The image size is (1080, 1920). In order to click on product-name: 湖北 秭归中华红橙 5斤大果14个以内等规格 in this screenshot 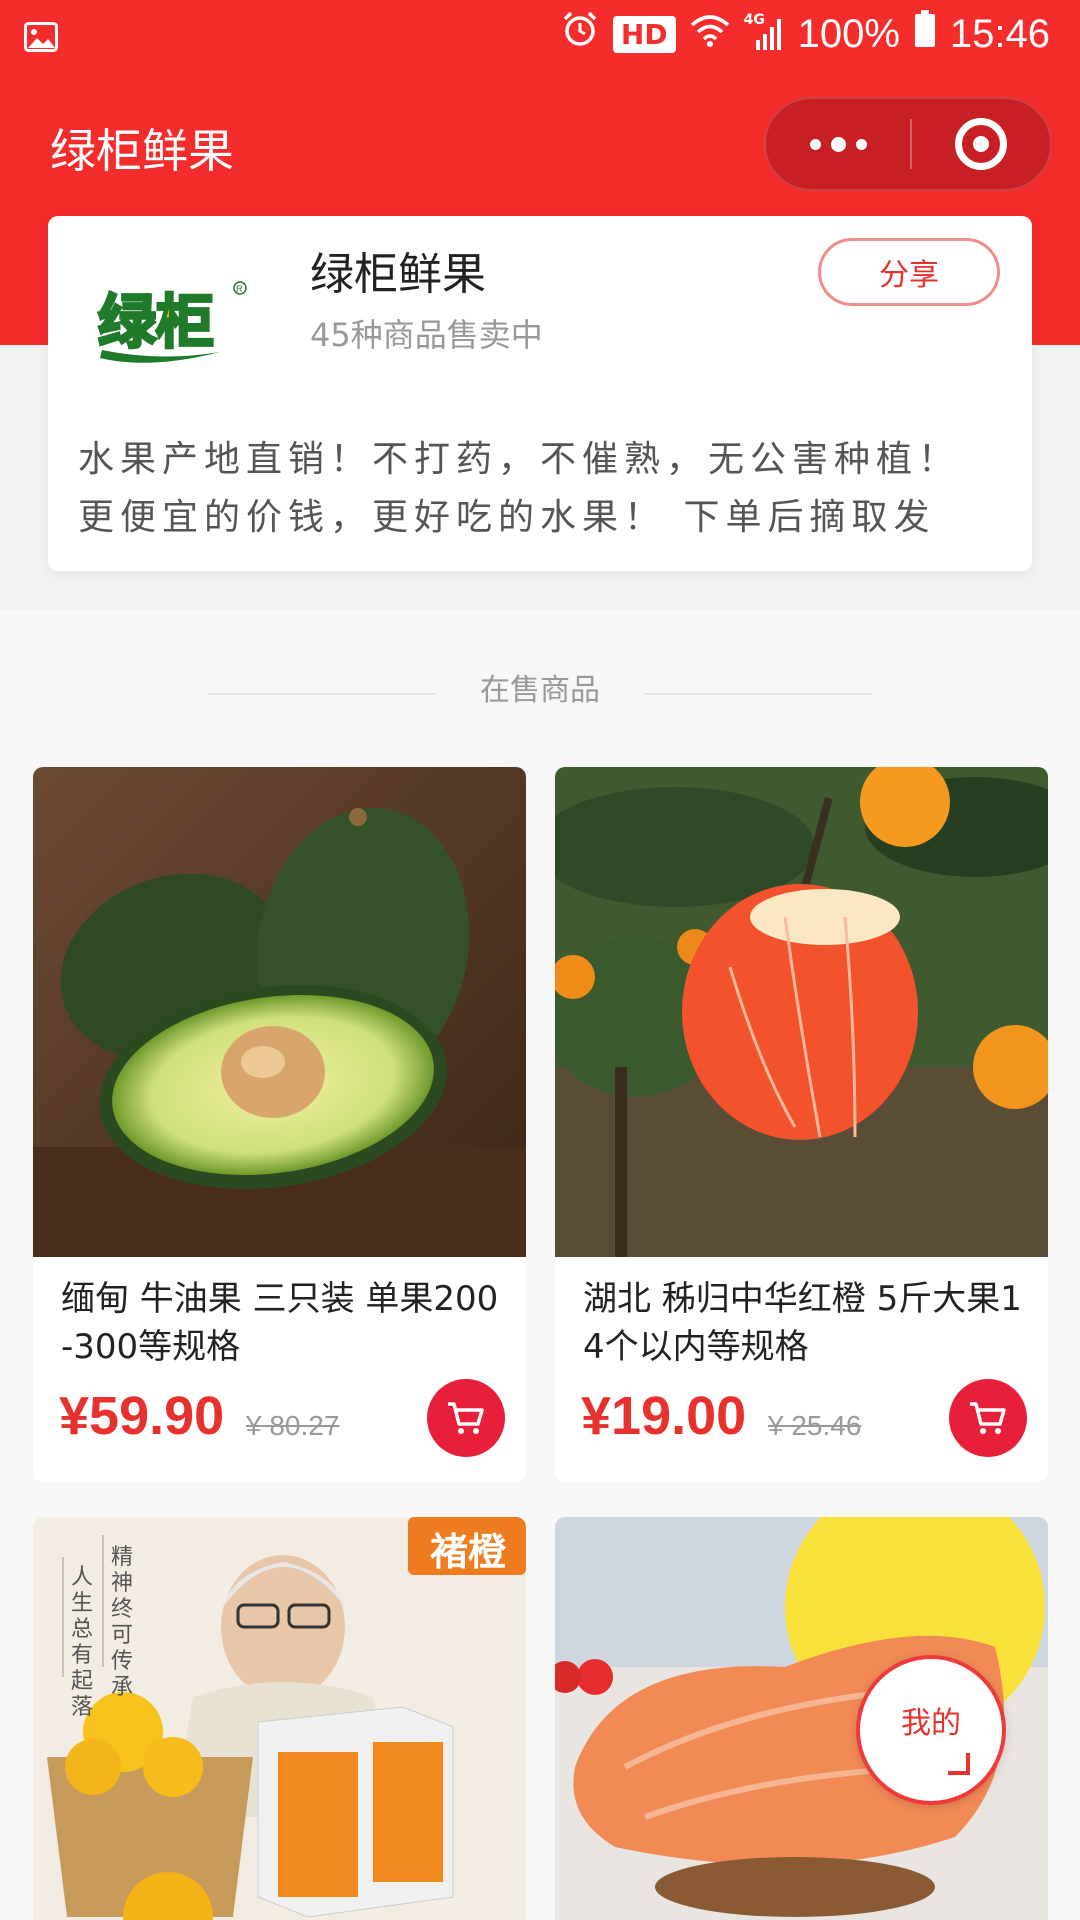, I will do `click(802, 1323)`.